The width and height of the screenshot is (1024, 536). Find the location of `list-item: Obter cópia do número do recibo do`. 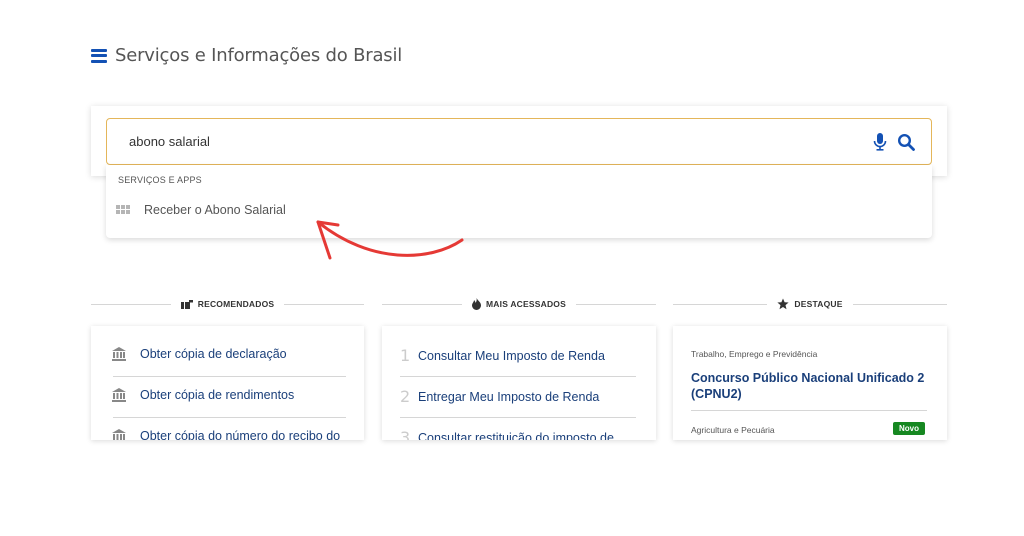

list-item: Obter cópia do número do recibo do is located at coordinates (225, 434).